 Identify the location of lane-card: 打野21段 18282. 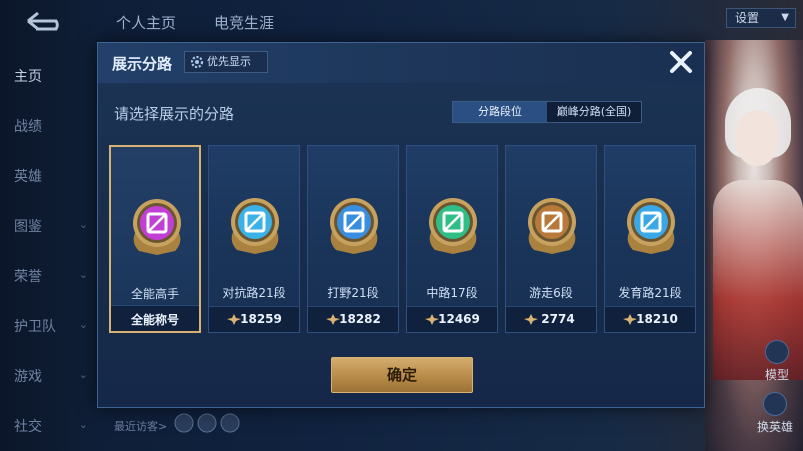
(353, 239).